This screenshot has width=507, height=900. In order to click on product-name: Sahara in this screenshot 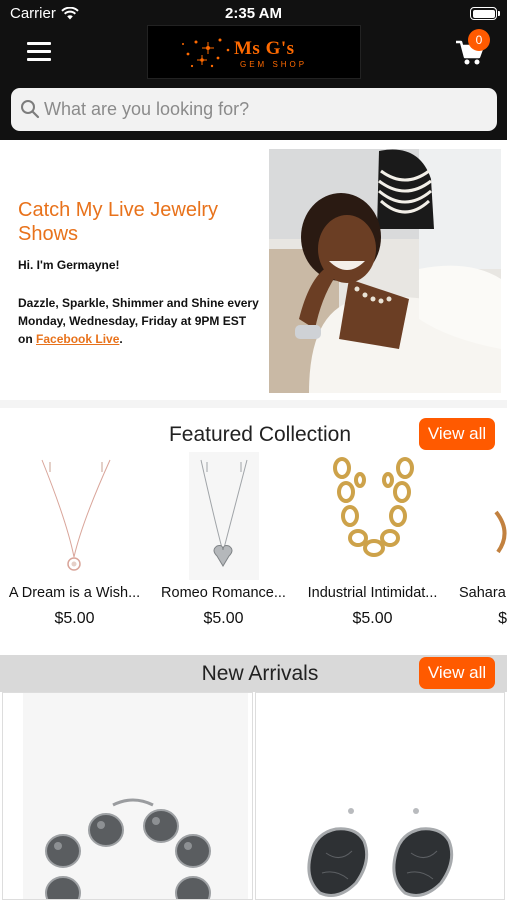, I will do `click(482, 593)`.